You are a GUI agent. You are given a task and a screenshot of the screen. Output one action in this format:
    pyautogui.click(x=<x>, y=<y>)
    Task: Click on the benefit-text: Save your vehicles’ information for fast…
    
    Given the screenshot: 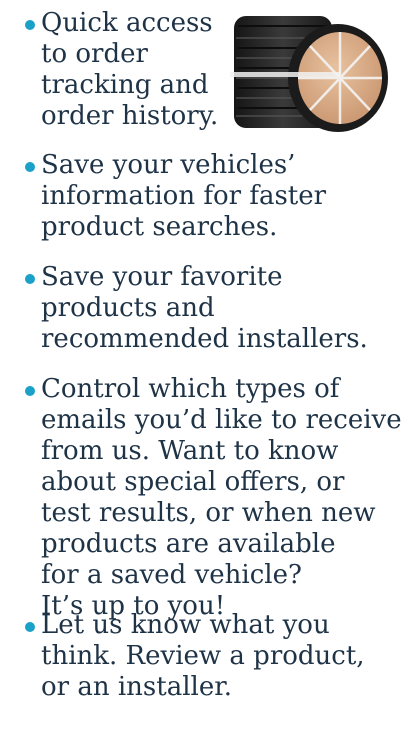 What is the action you would take?
    pyautogui.click(x=184, y=196)
    